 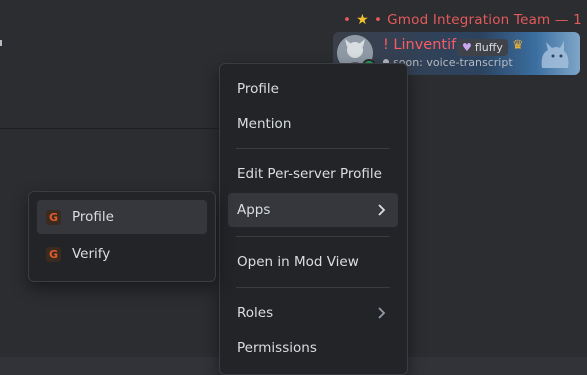 I want to click on heart-icon: ♥, so click(x=467, y=47).